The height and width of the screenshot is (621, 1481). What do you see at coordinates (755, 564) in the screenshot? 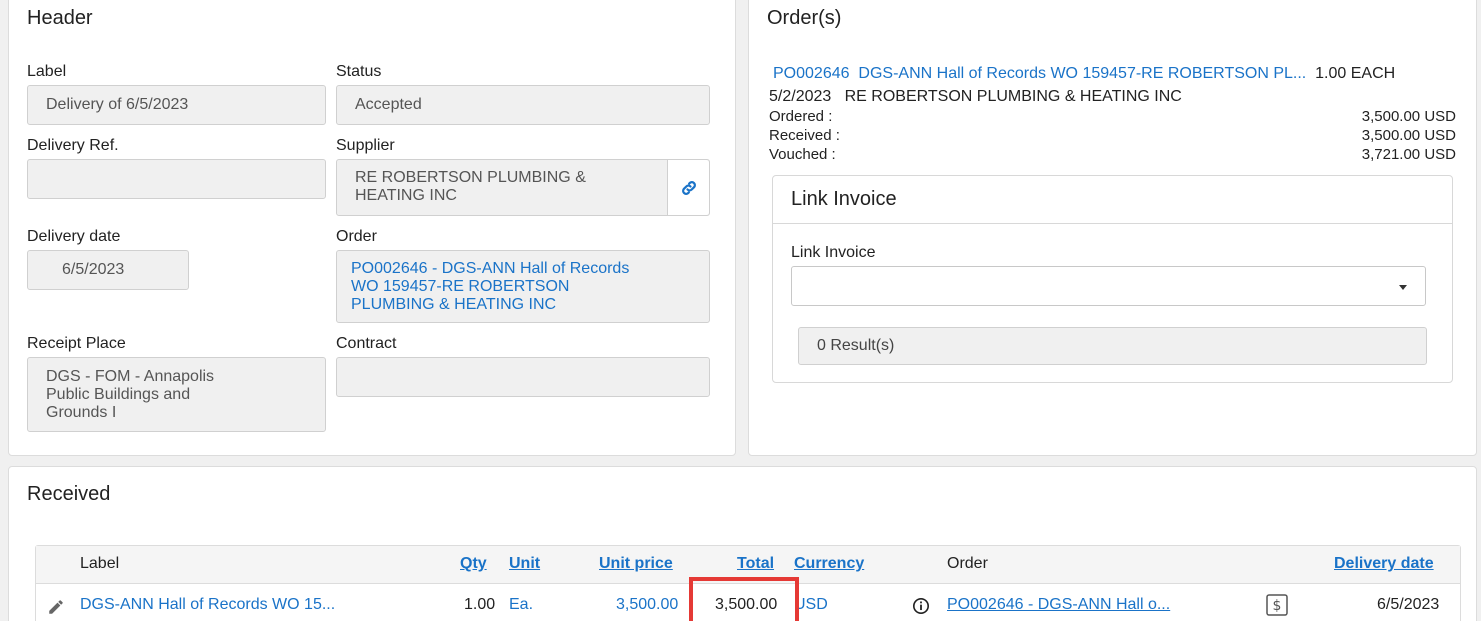
I see `col-total: Total` at bounding box center [755, 564].